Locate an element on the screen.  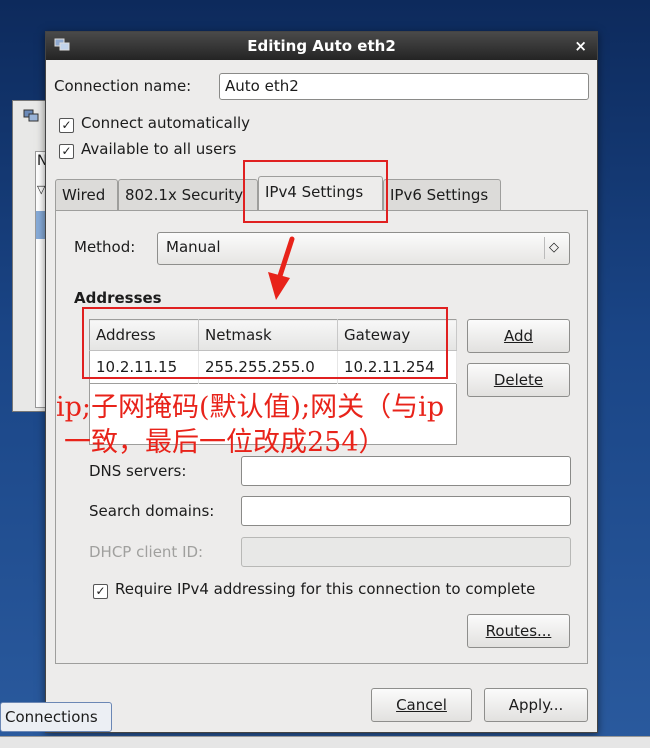
connection-name-input: Auto eth2 is located at coordinates (404, 86).